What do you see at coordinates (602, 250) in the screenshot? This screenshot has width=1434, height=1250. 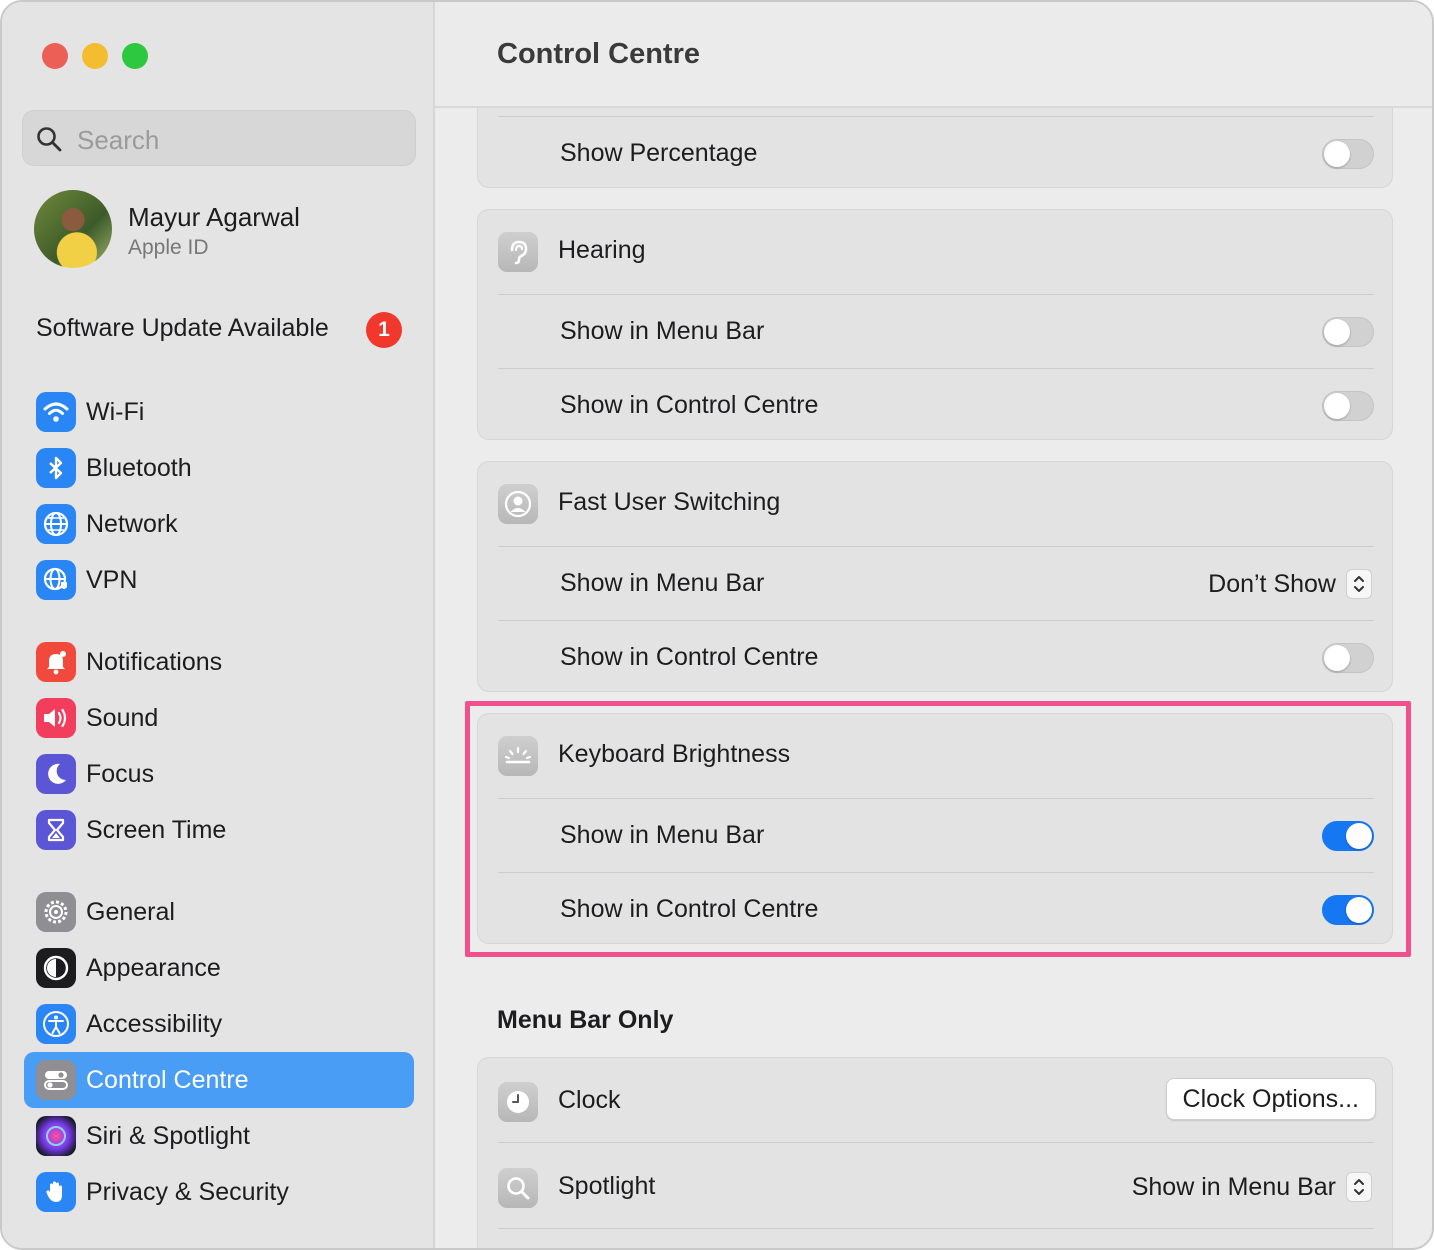 I see `hearing-title: Hearing` at bounding box center [602, 250].